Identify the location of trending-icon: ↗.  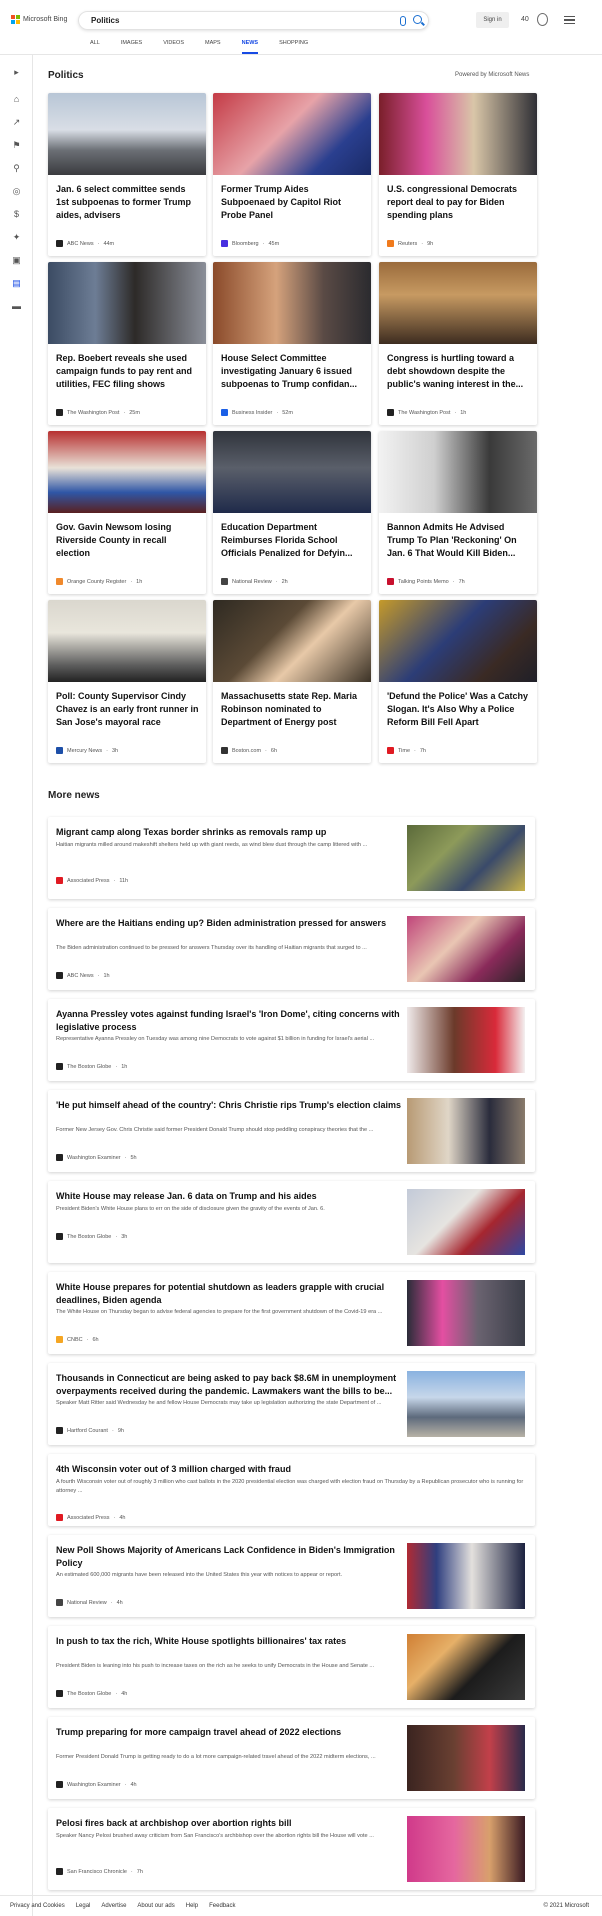
(16, 122).